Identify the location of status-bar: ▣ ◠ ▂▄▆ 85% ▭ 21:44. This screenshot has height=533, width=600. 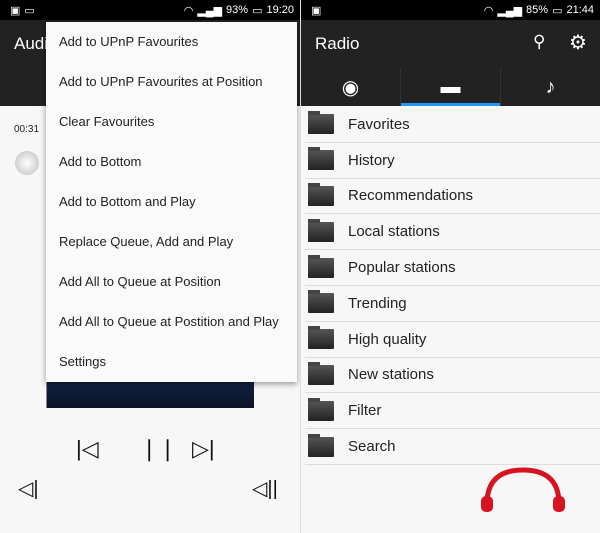
(450, 10).